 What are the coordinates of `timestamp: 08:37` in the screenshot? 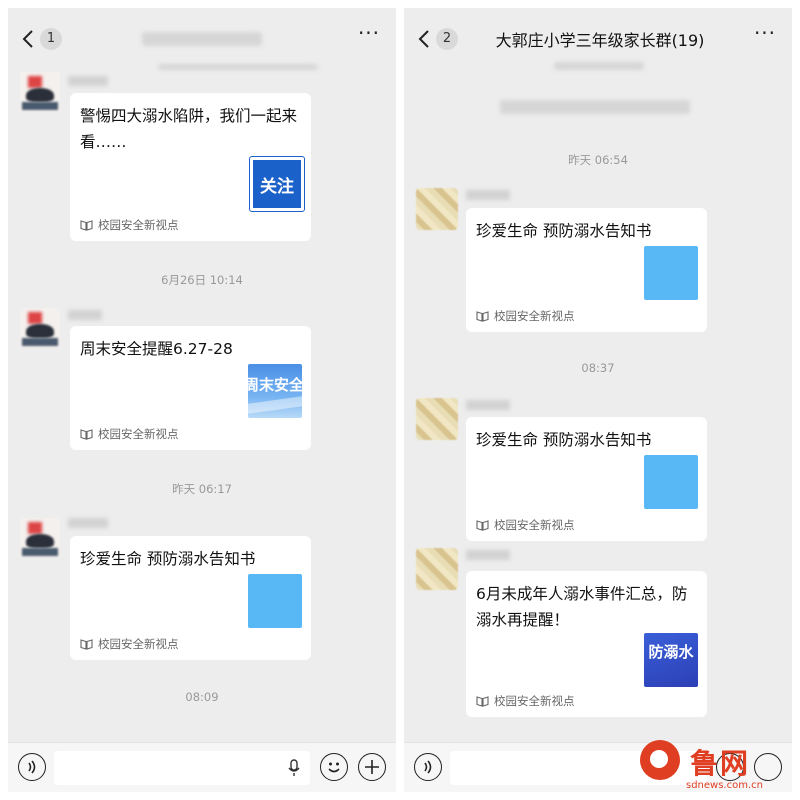 It's located at (598, 368).